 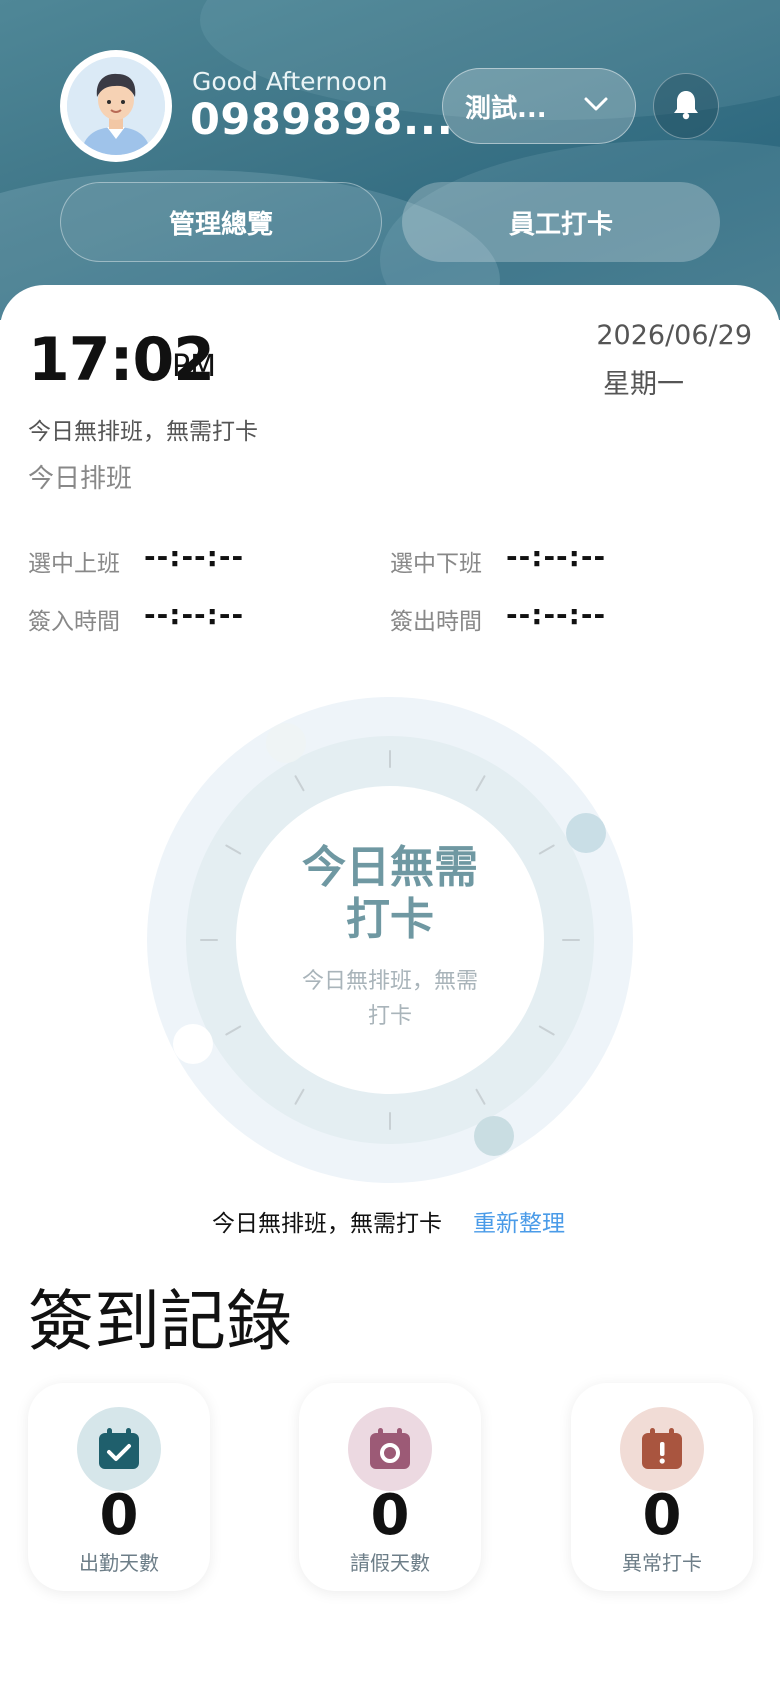 I want to click on bell-icon, so click(x=686, y=106).